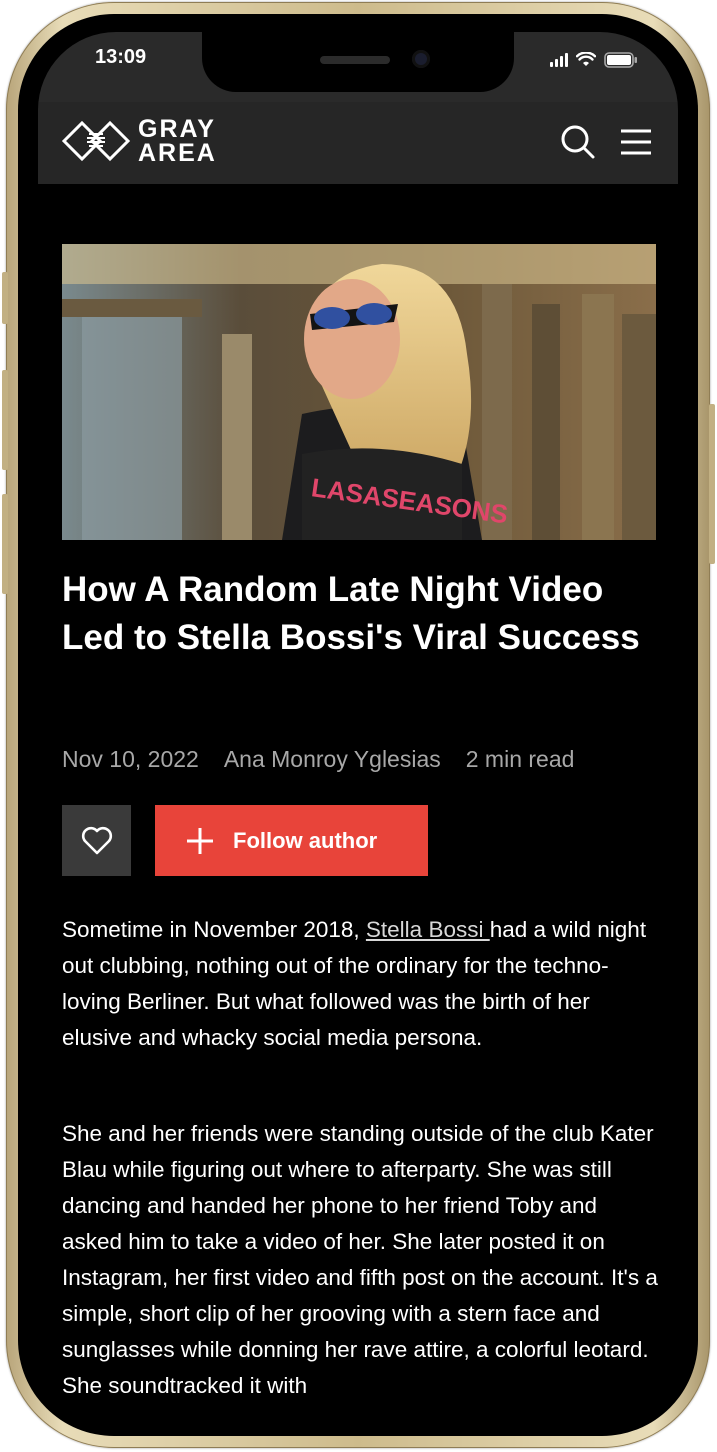 This screenshot has height=1452, width=717. What do you see at coordinates (559, 60) in the screenshot?
I see `cellular-signal-icon` at bounding box center [559, 60].